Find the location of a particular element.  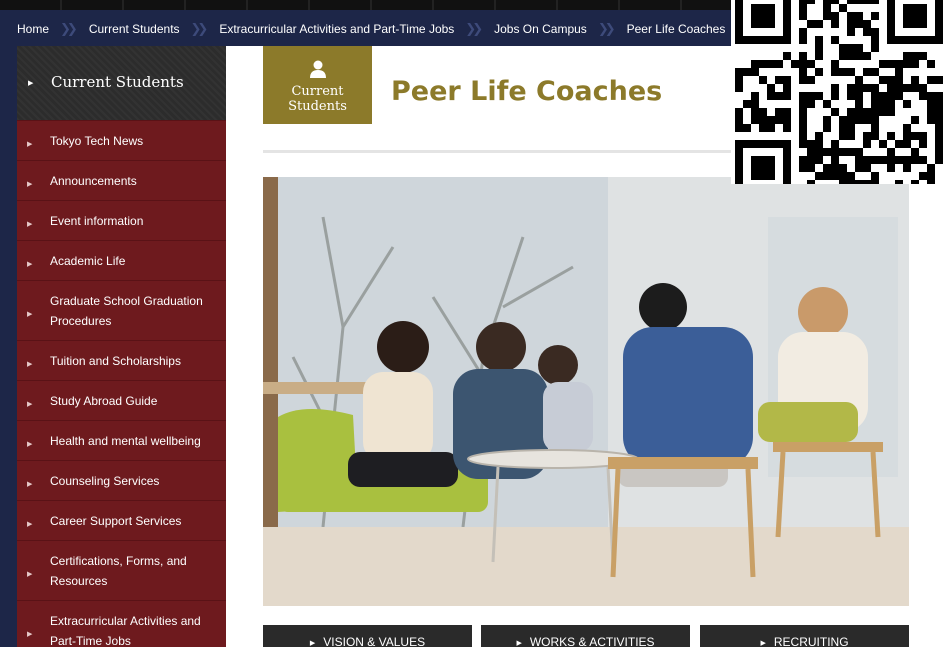

sidebar-item-certifications: ▶ Certifications, Forms, and Resources is located at coordinates (121, 570).